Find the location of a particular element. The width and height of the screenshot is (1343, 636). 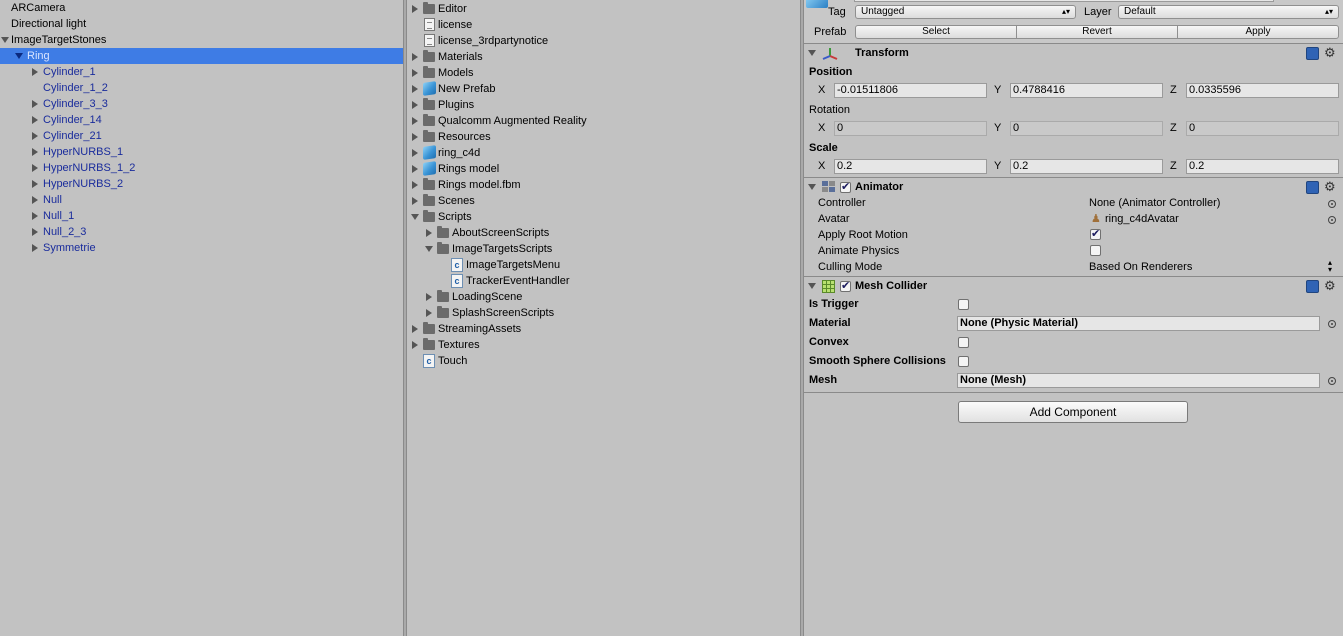

animator-enabled-checkbox is located at coordinates (845, 186).